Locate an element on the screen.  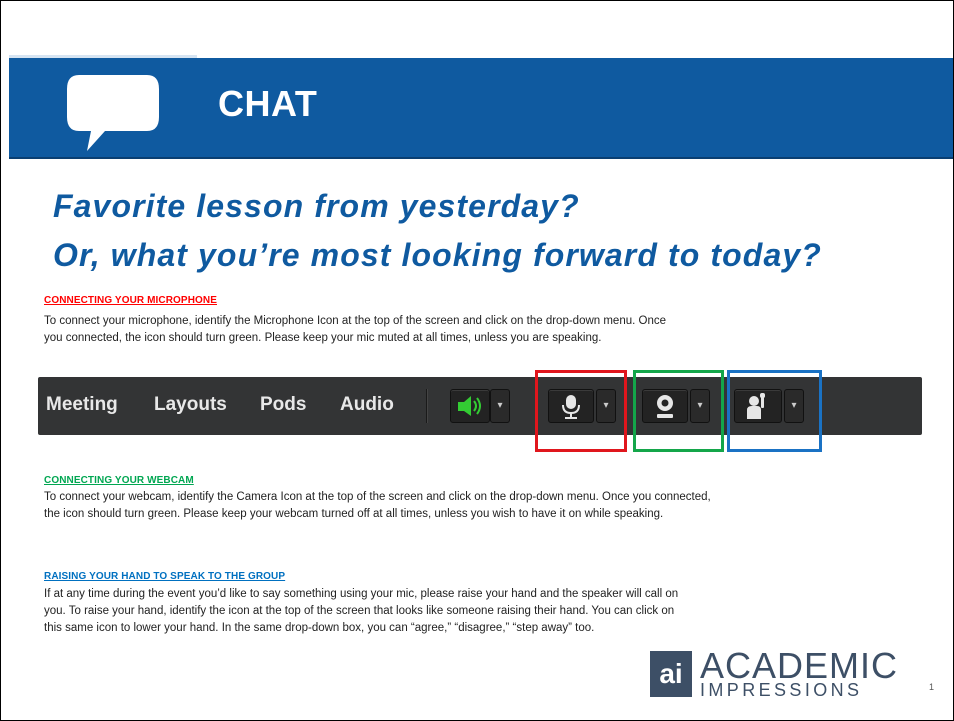
chat-bubble-icon is located at coordinates (113, 113).